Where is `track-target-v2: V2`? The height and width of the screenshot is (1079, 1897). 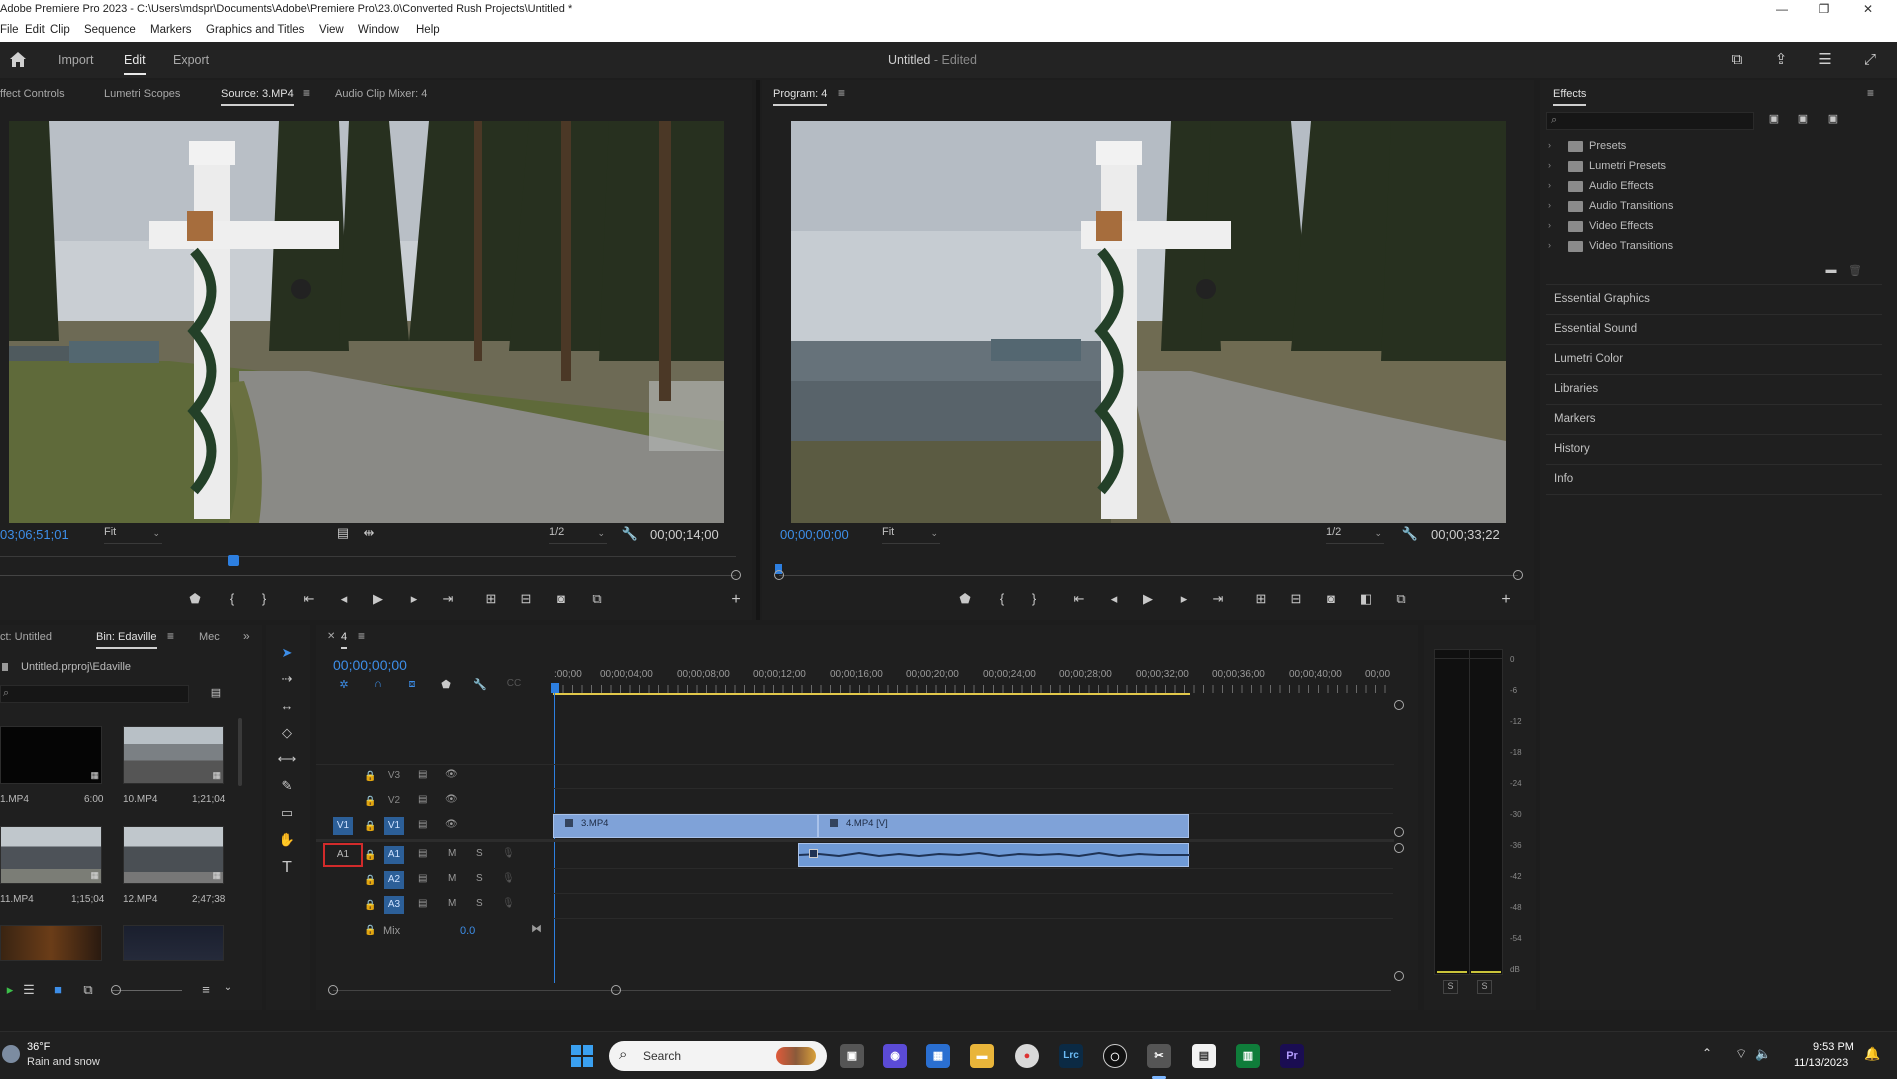
track-target-v2: V2 is located at coordinates (394, 801).